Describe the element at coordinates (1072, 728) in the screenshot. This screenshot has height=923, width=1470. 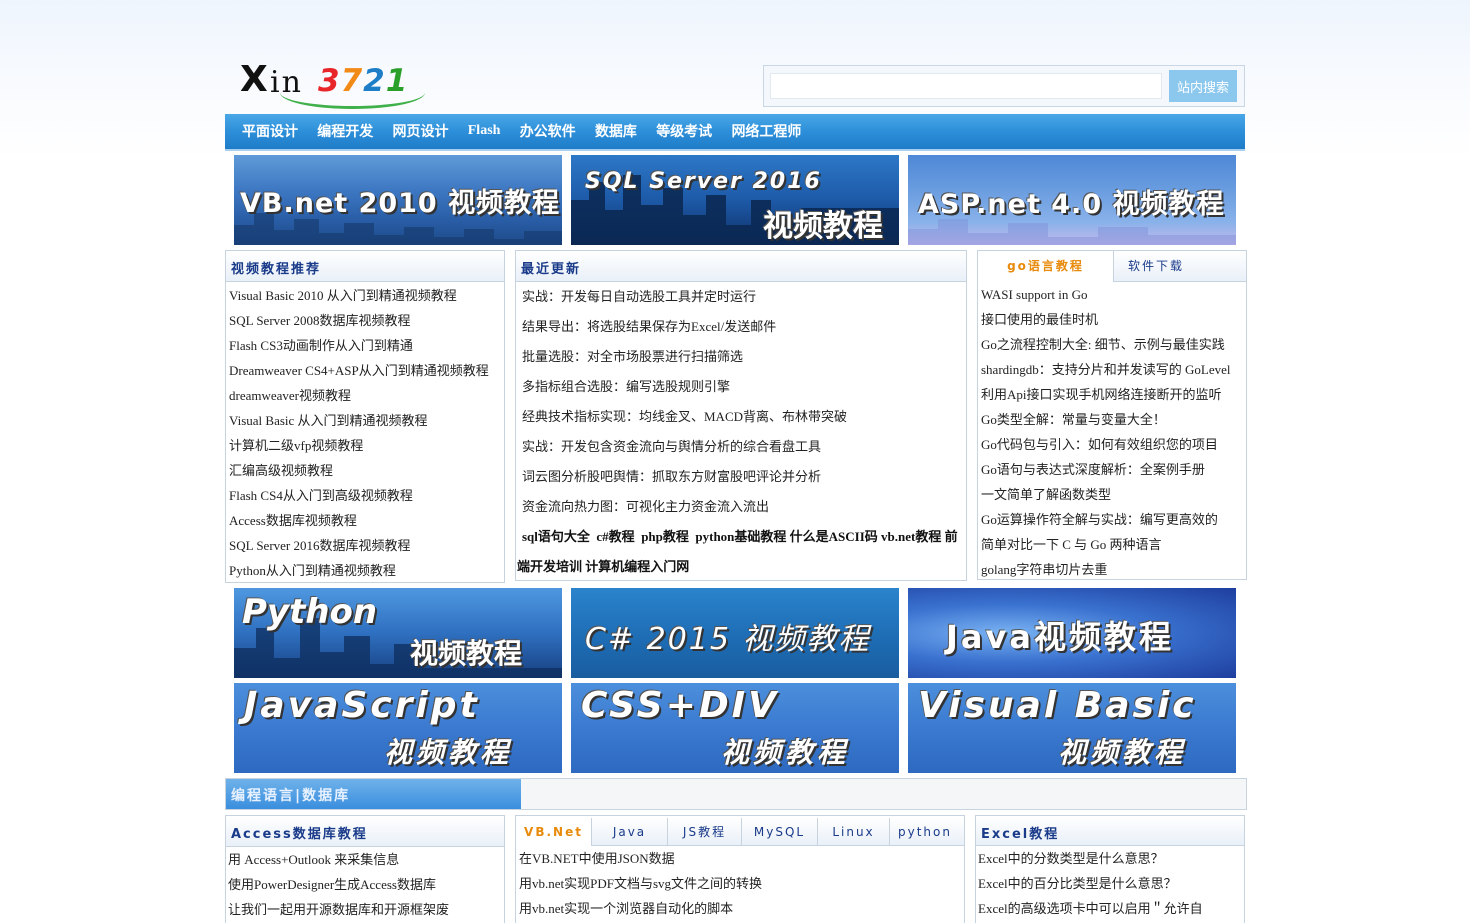
I see `banner-visual-basic: Visual Basic 视频教程` at that location.